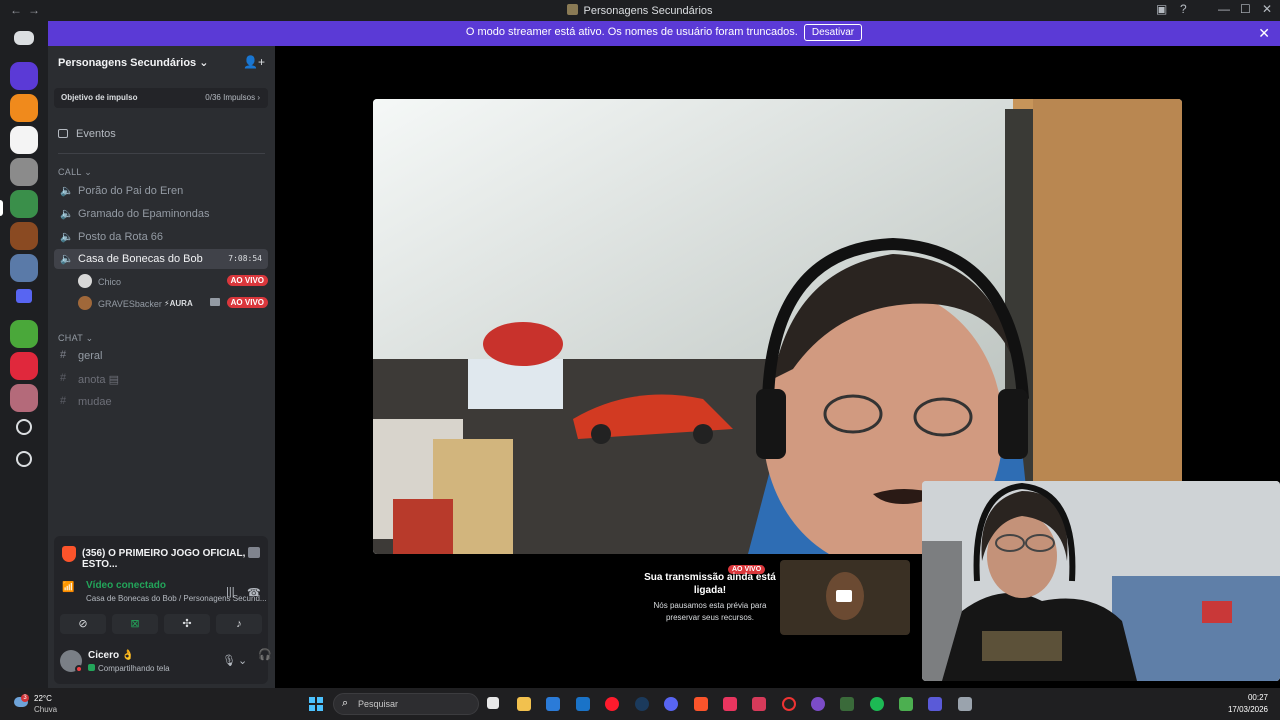 This screenshot has height=720, width=1280. I want to click on inbox-icon: ▣, so click(1161, 9).